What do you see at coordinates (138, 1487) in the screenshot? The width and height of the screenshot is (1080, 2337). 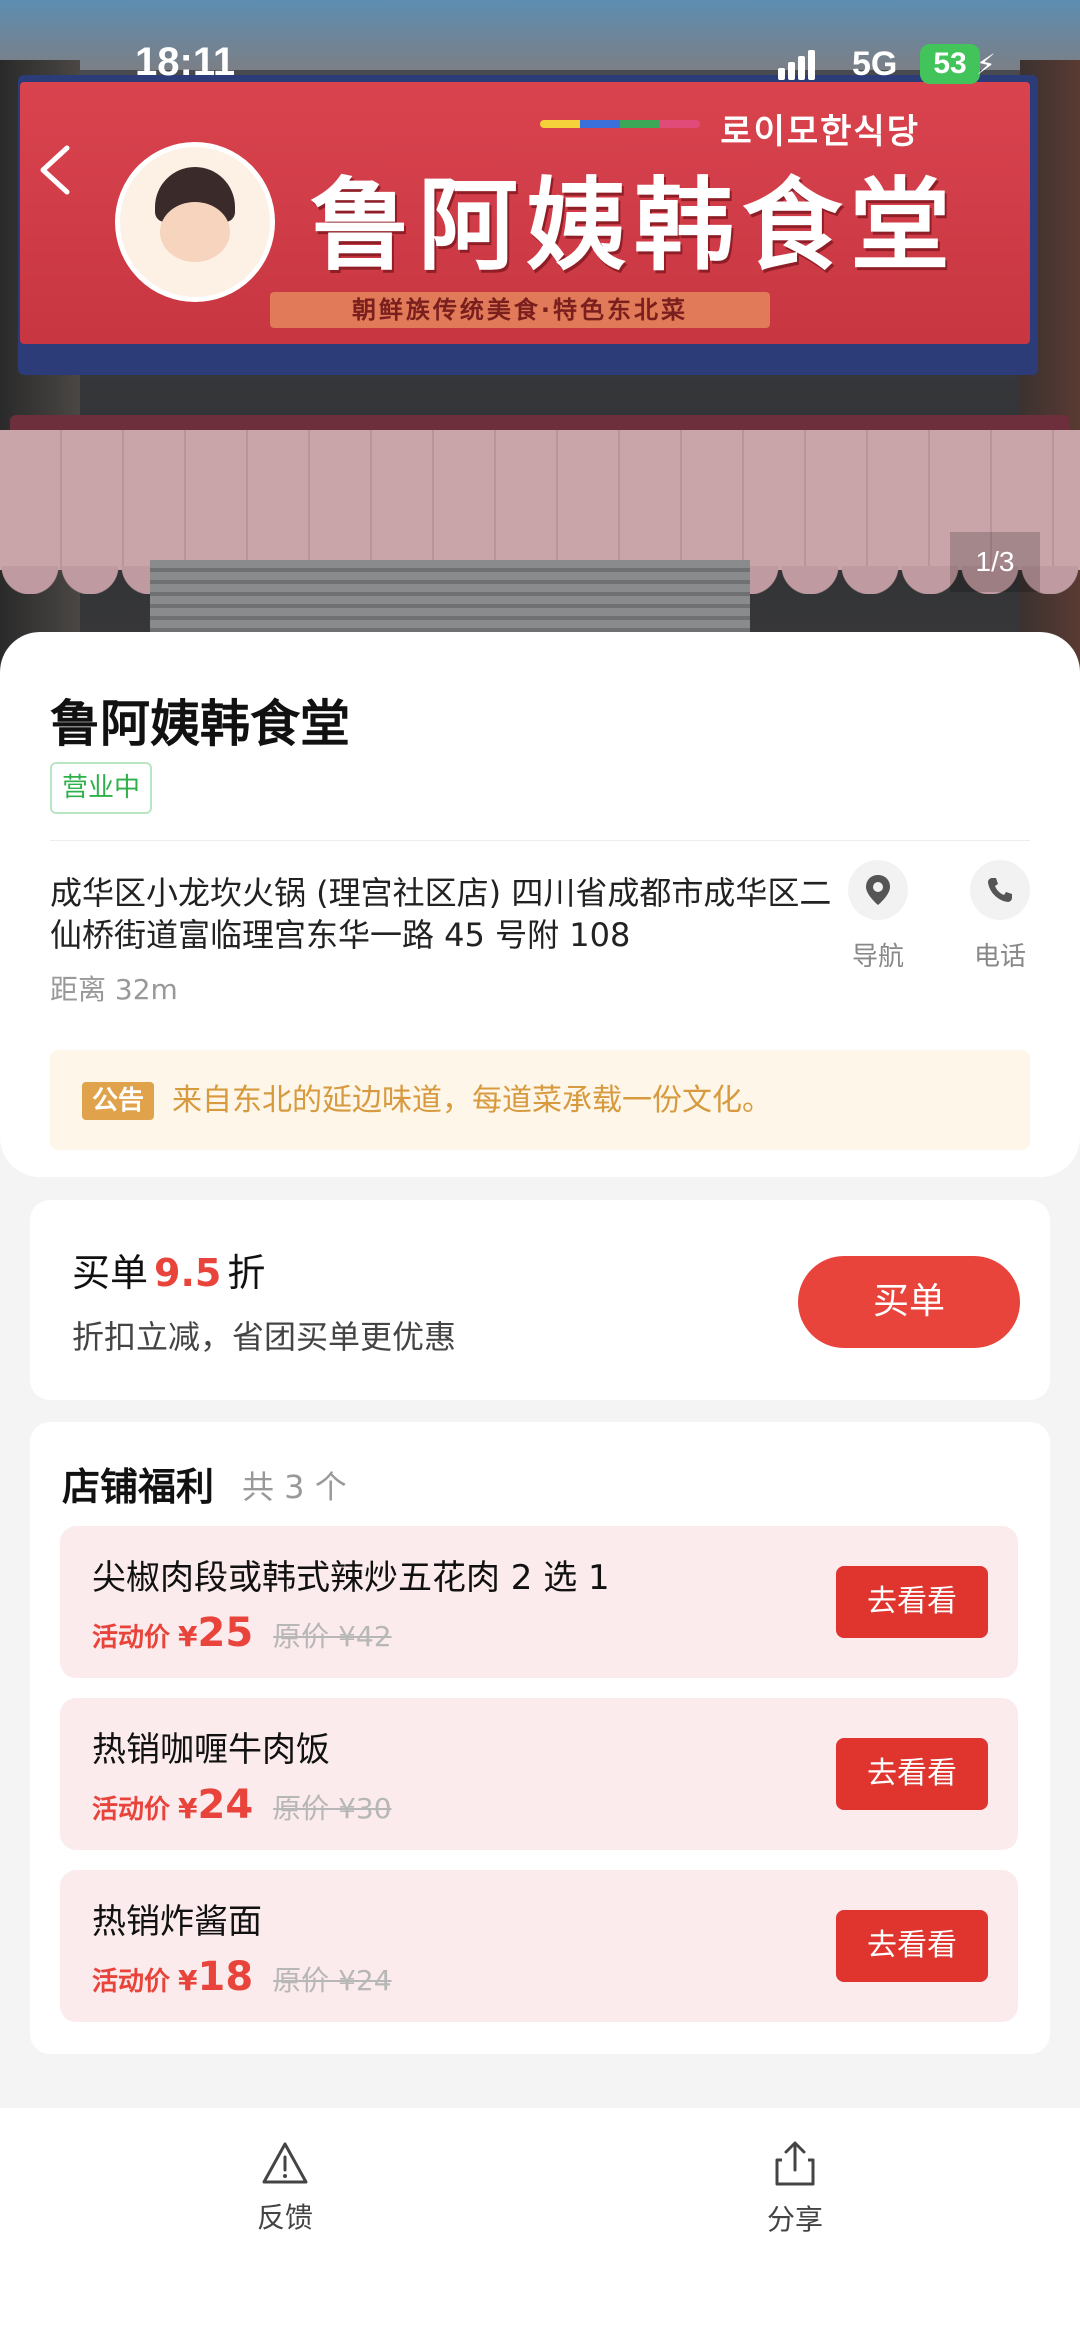 I see `benefits-title: 店铺福利` at bounding box center [138, 1487].